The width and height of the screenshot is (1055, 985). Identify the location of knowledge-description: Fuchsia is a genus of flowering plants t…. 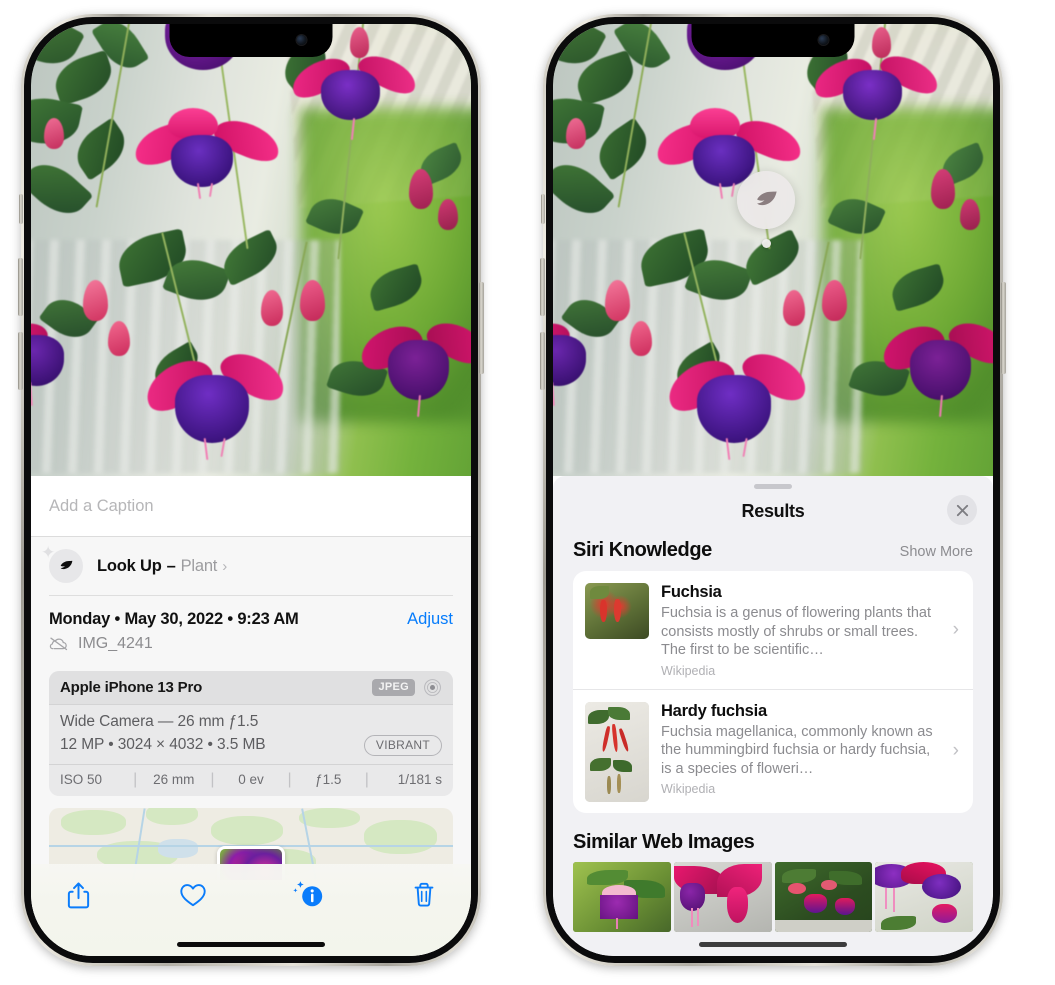
(796, 632).